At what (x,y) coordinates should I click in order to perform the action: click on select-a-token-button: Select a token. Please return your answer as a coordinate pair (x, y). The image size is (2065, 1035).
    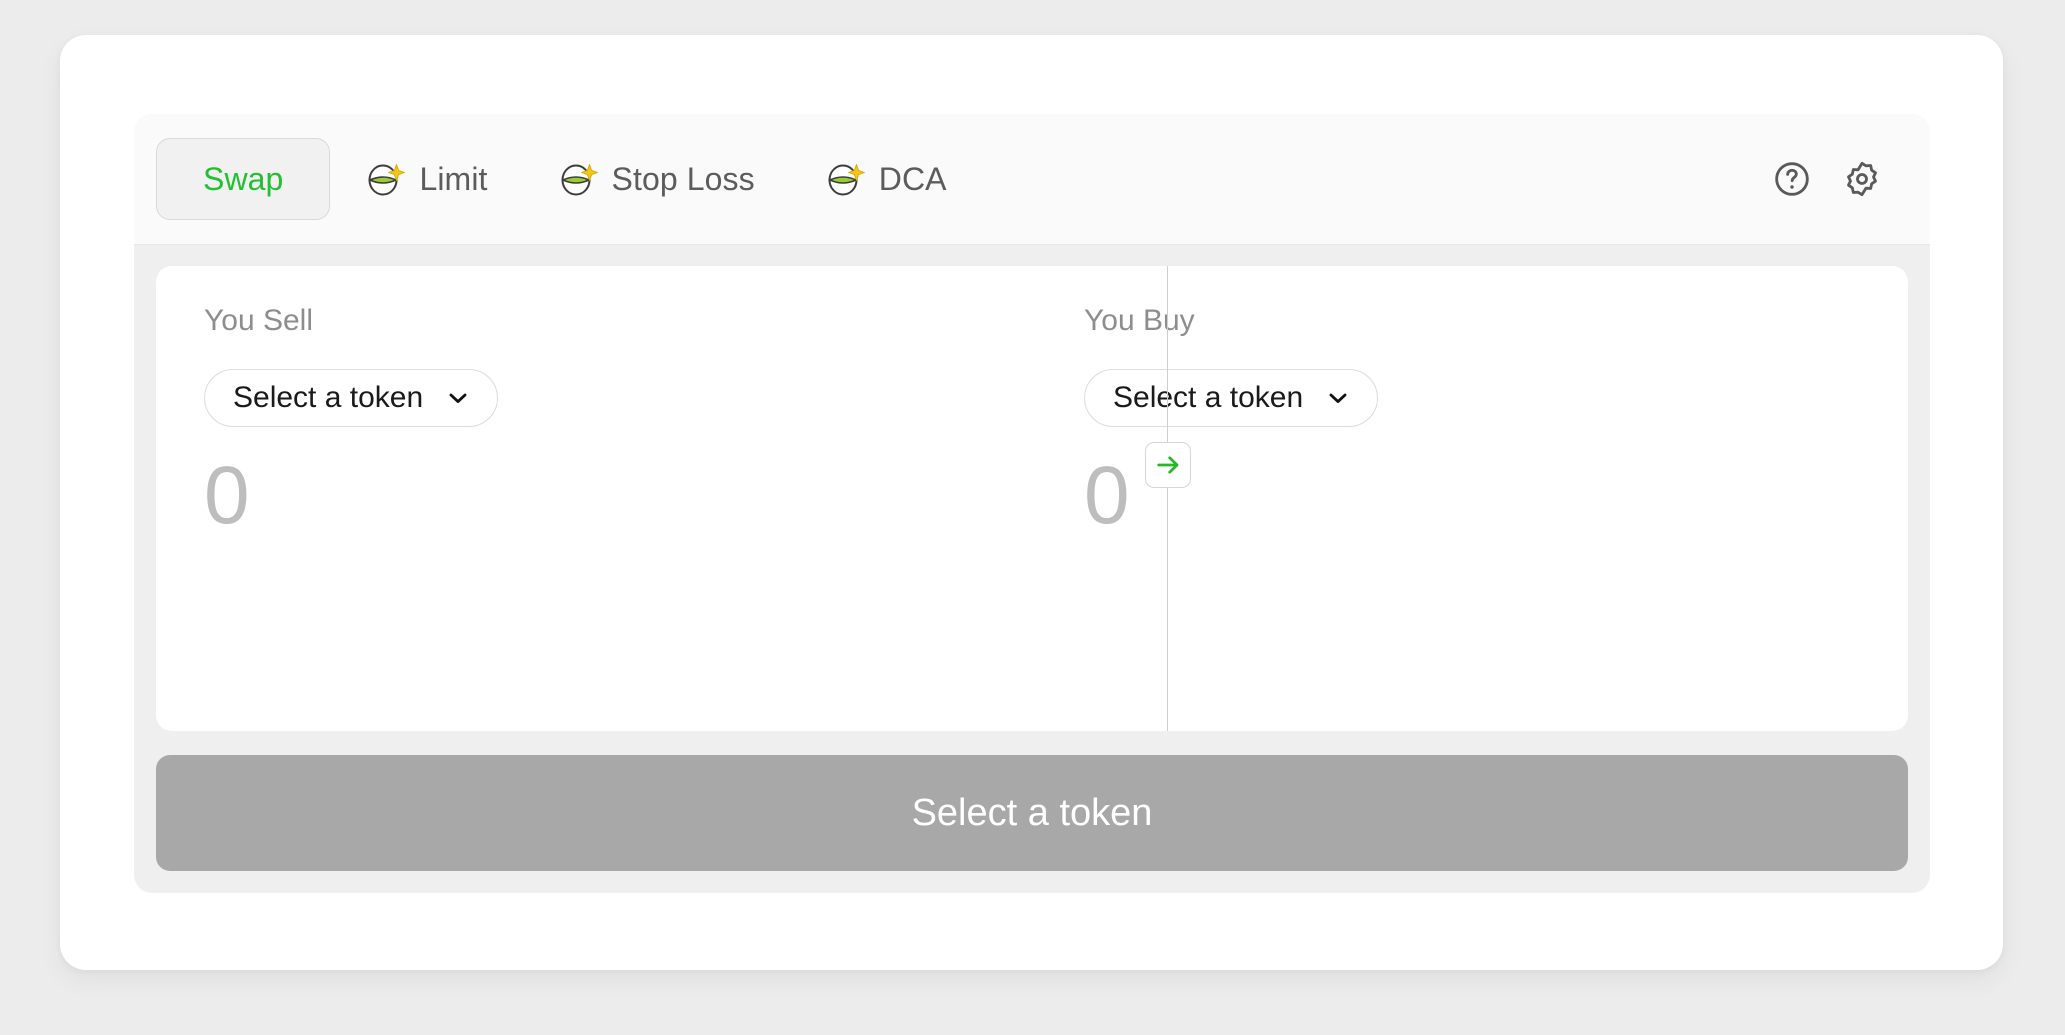
    Looking at the image, I should click on (1032, 813).